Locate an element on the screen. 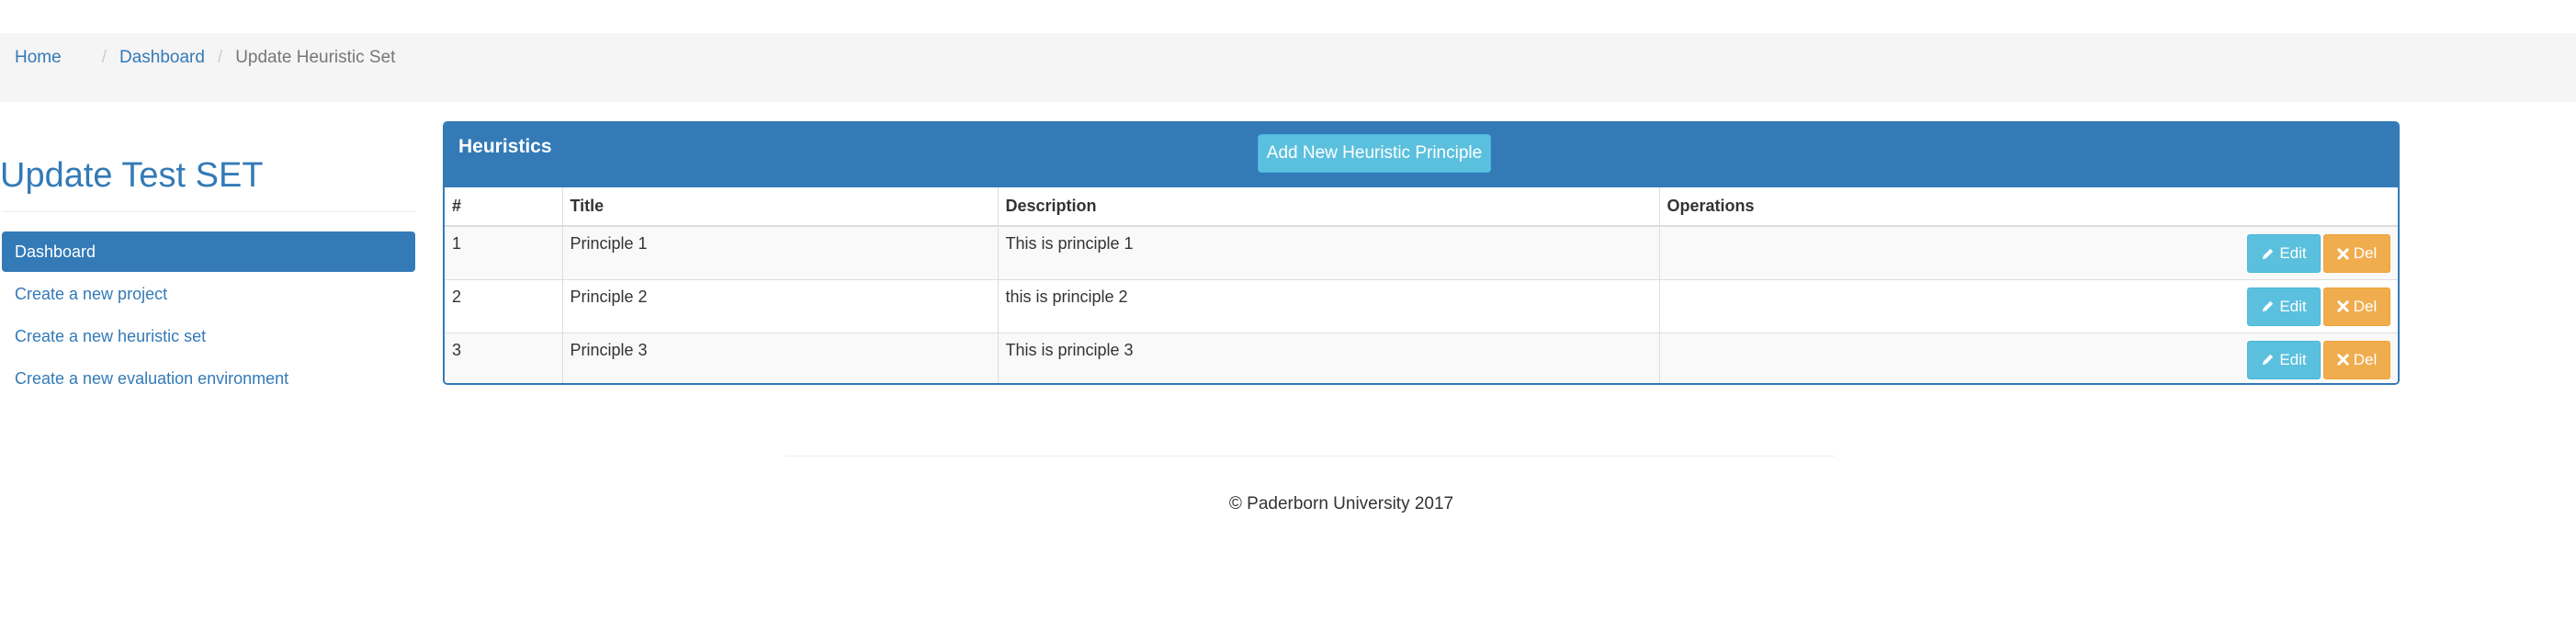 The image size is (2576, 643). title-divider is located at coordinates (208, 211).